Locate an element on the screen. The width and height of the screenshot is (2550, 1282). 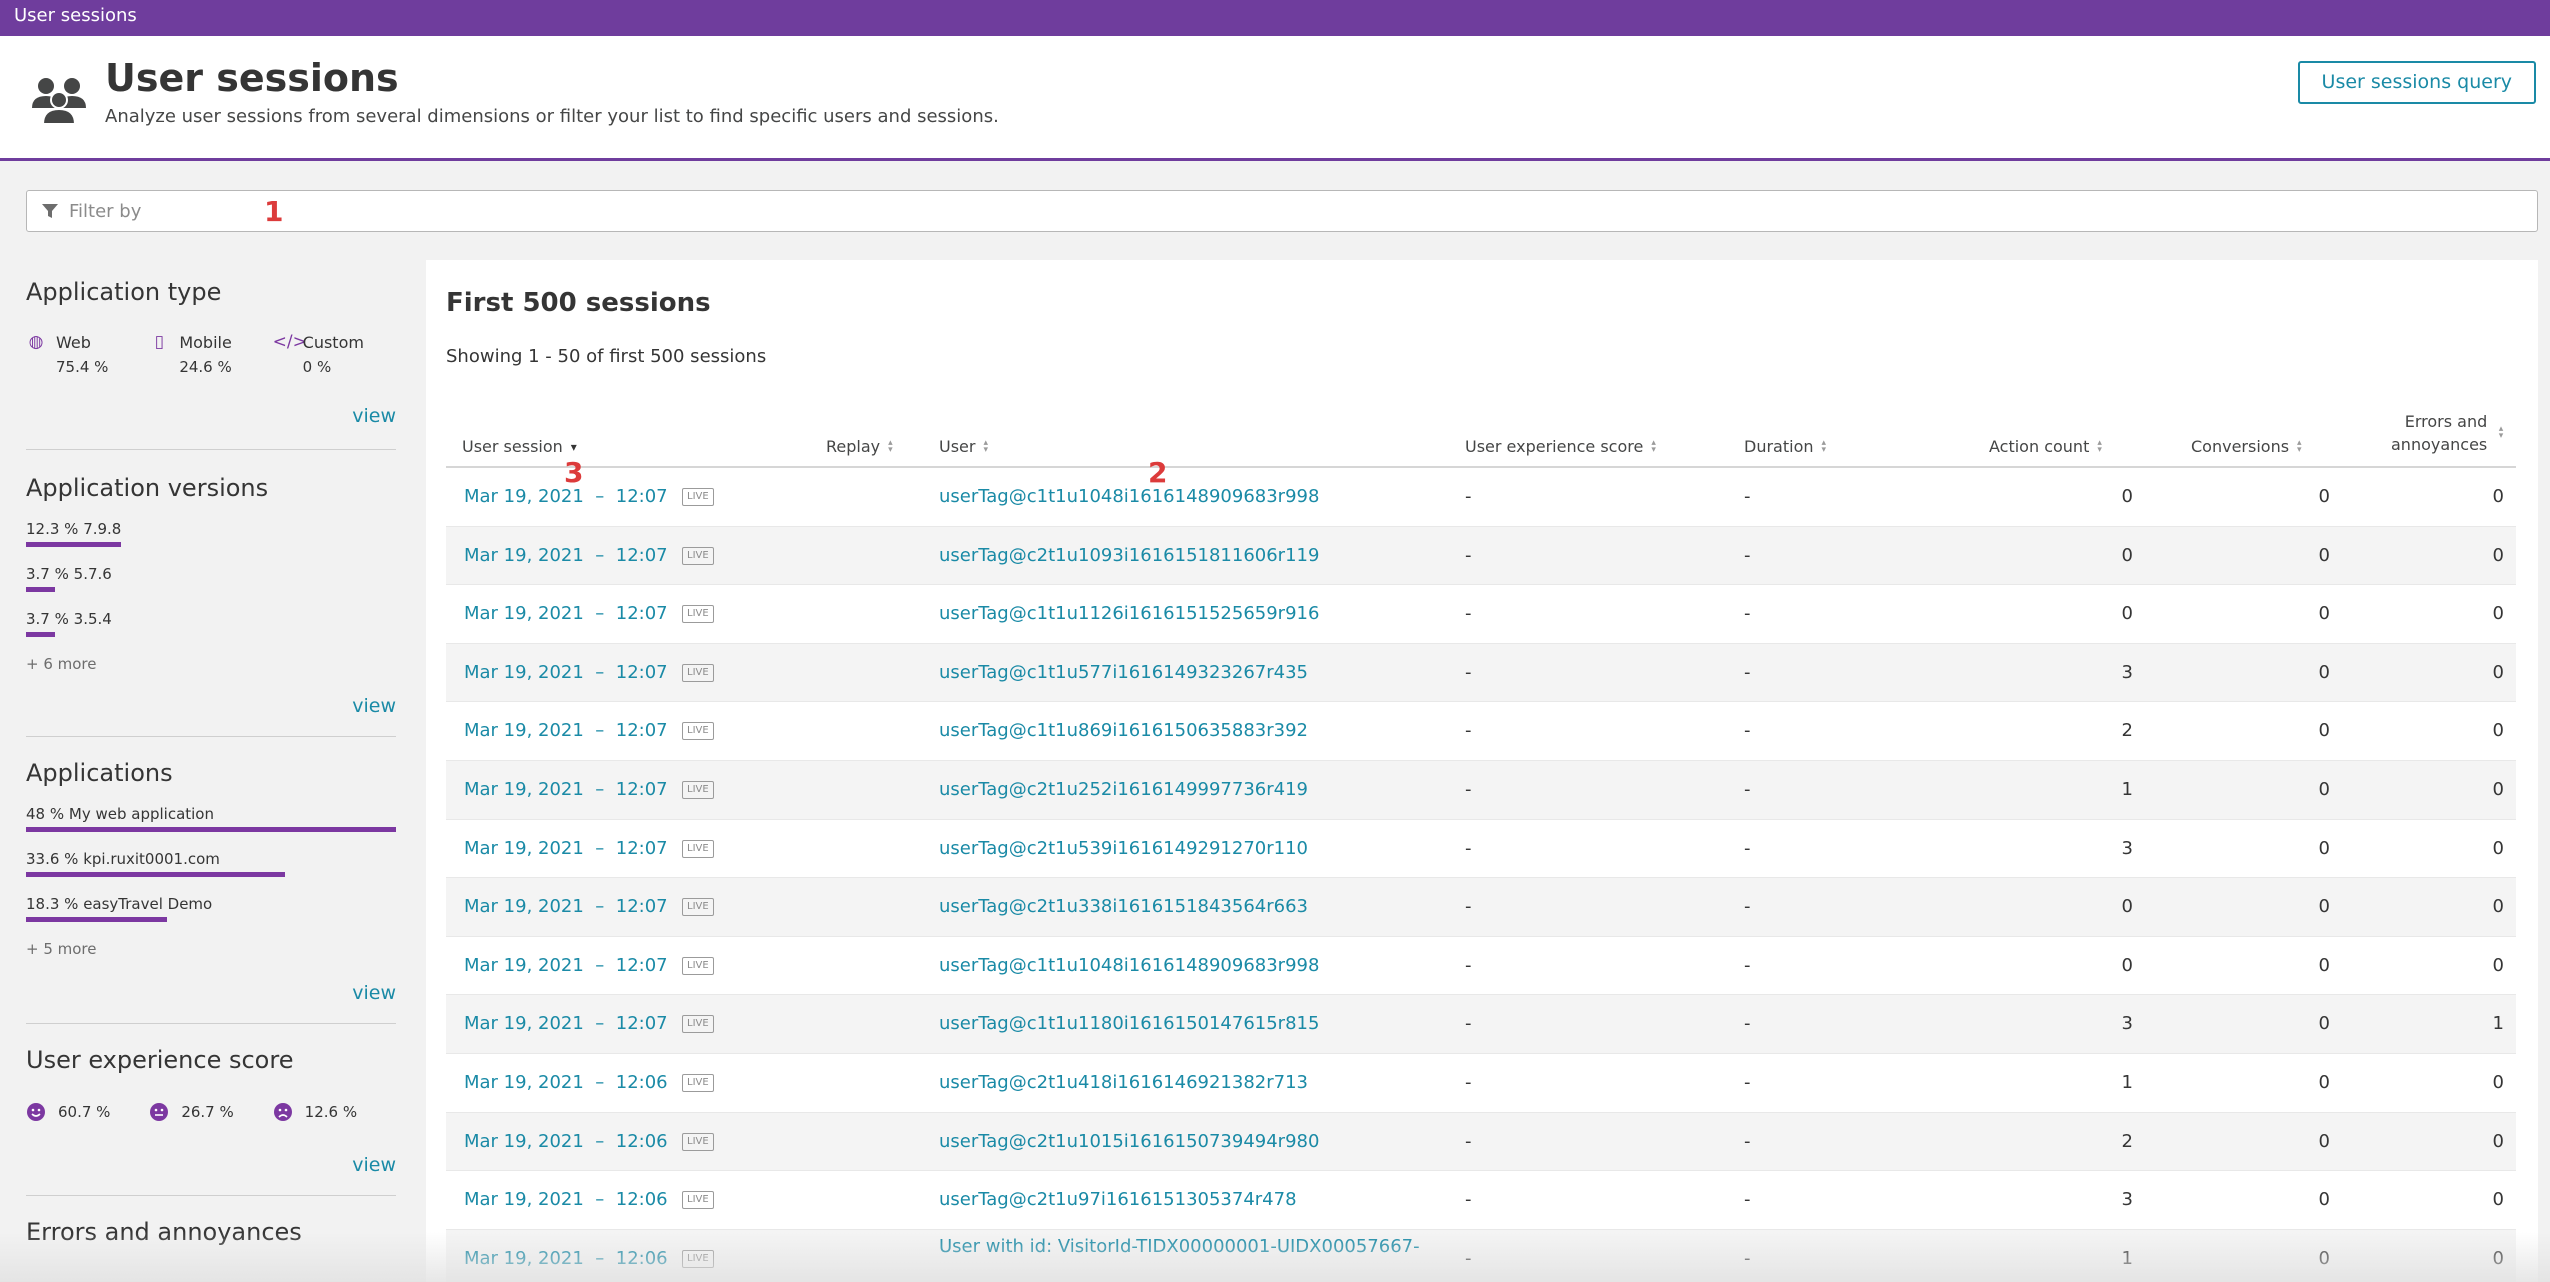
app-type-custom: </> Custom 0 % is located at coordinates (334, 354).